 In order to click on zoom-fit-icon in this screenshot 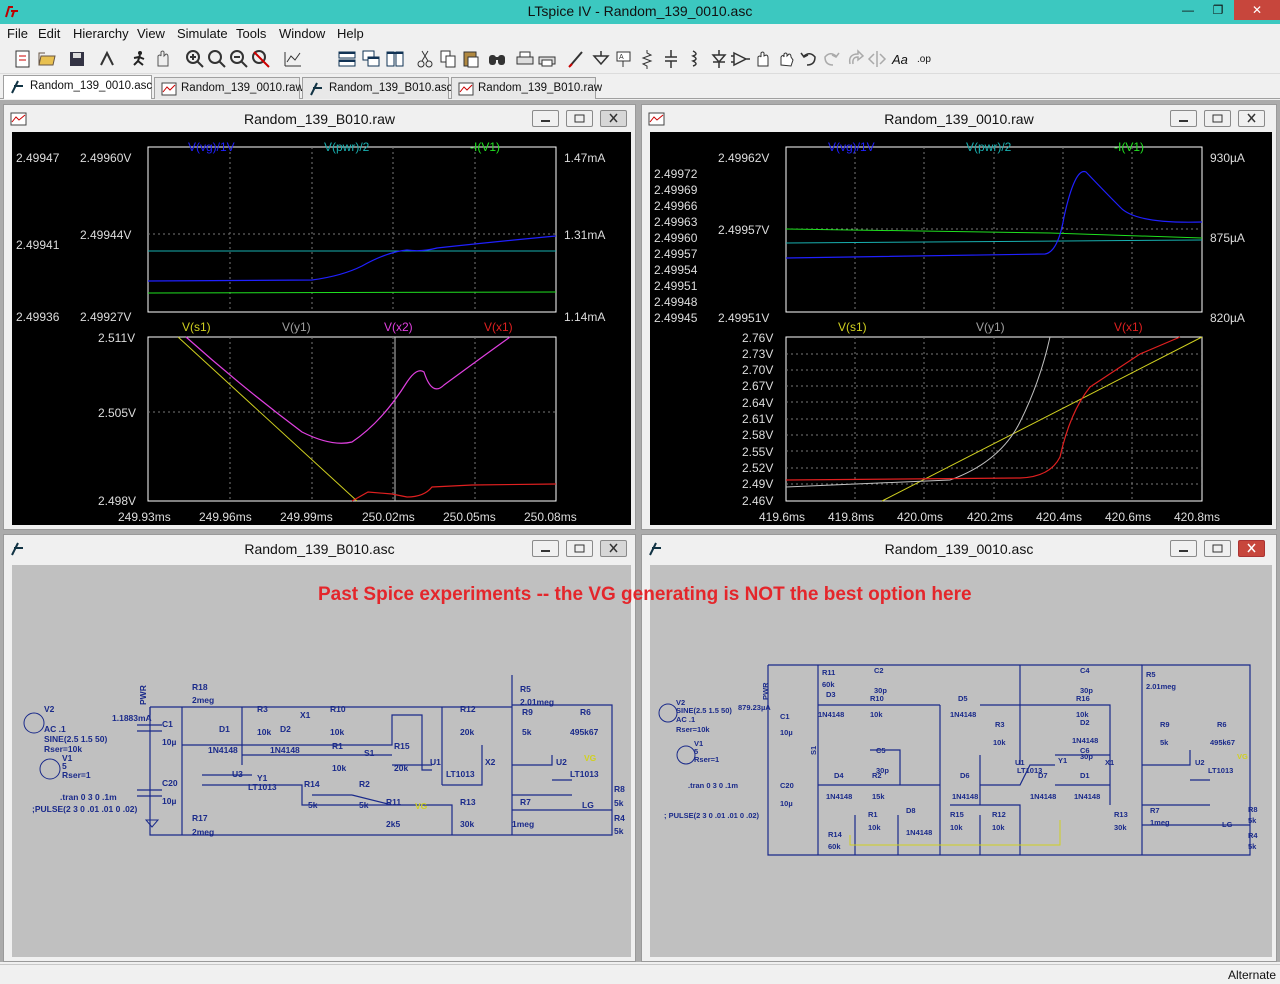, I will do `click(261, 59)`.